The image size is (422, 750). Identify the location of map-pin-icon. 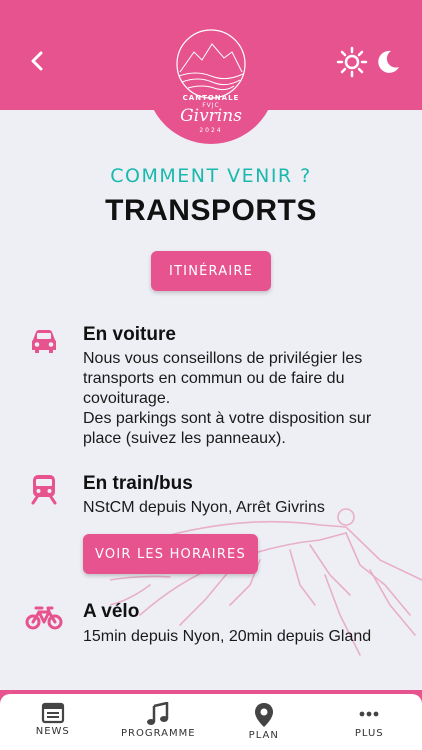
(263, 715).